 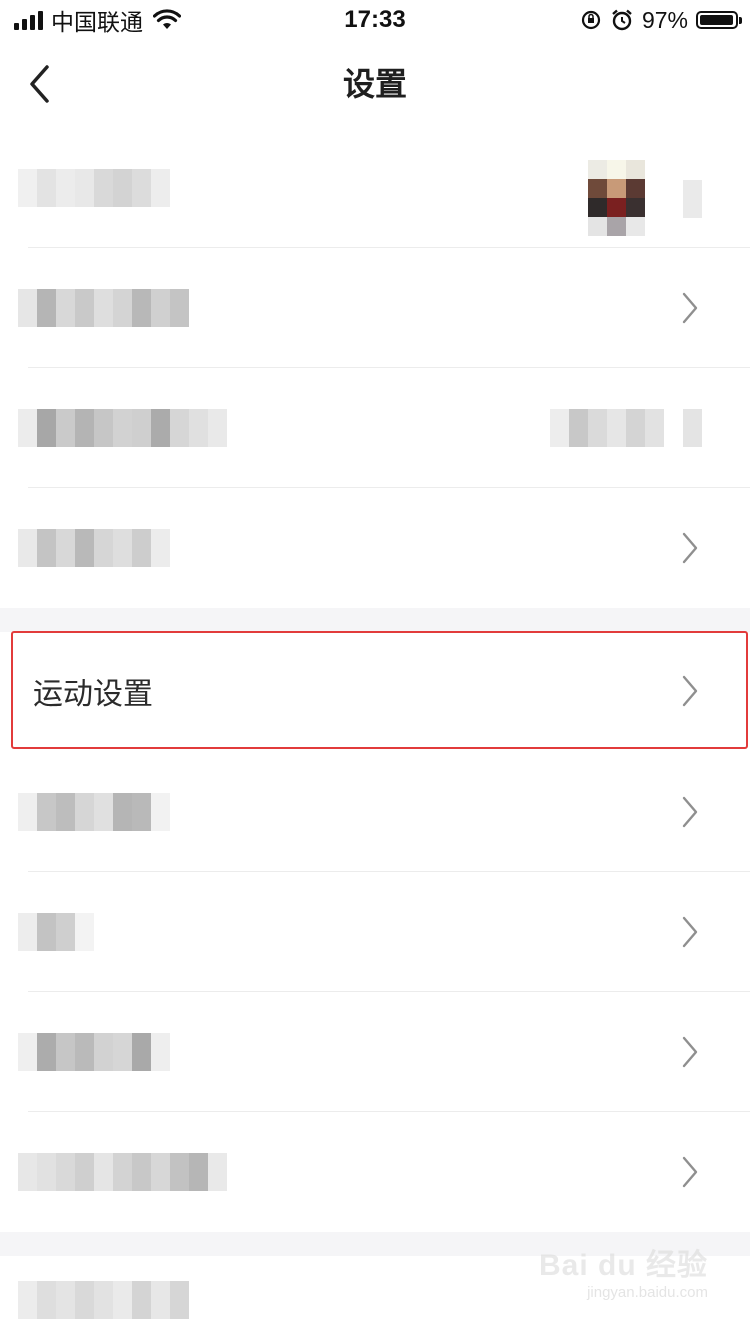 I want to click on watermark-url: jingyan.baidu.com, so click(x=647, y=1292).